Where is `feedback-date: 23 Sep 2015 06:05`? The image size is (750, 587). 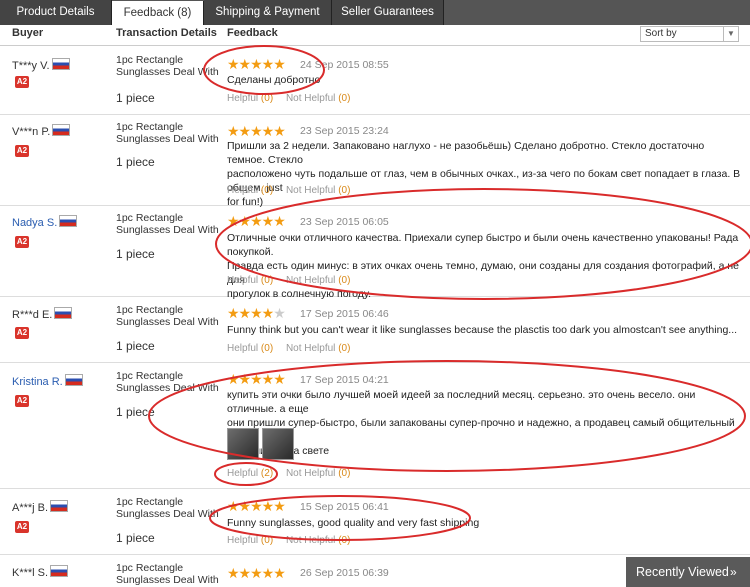
feedback-date: 23 Sep 2015 06:05 is located at coordinates (344, 222).